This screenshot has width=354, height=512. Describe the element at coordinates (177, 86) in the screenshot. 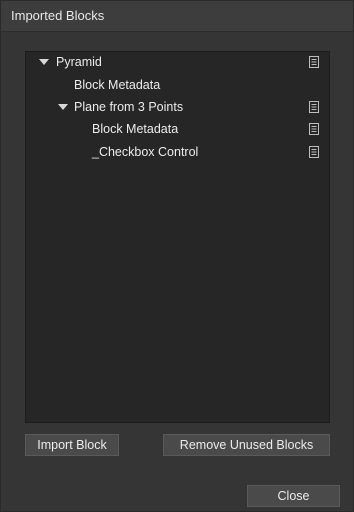

I see `tree-item-block-metadata: Block Metadata` at that location.